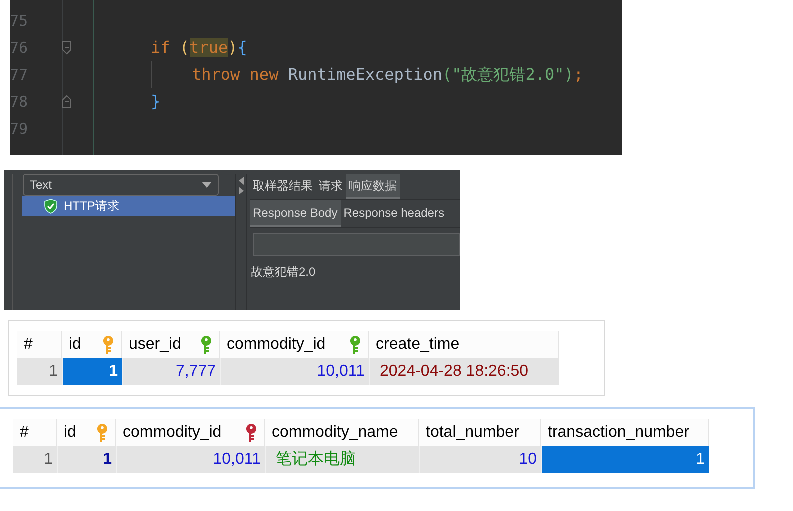 This screenshot has width=793, height=511. I want to click on tree-item: HTTP请求, so click(128, 206).